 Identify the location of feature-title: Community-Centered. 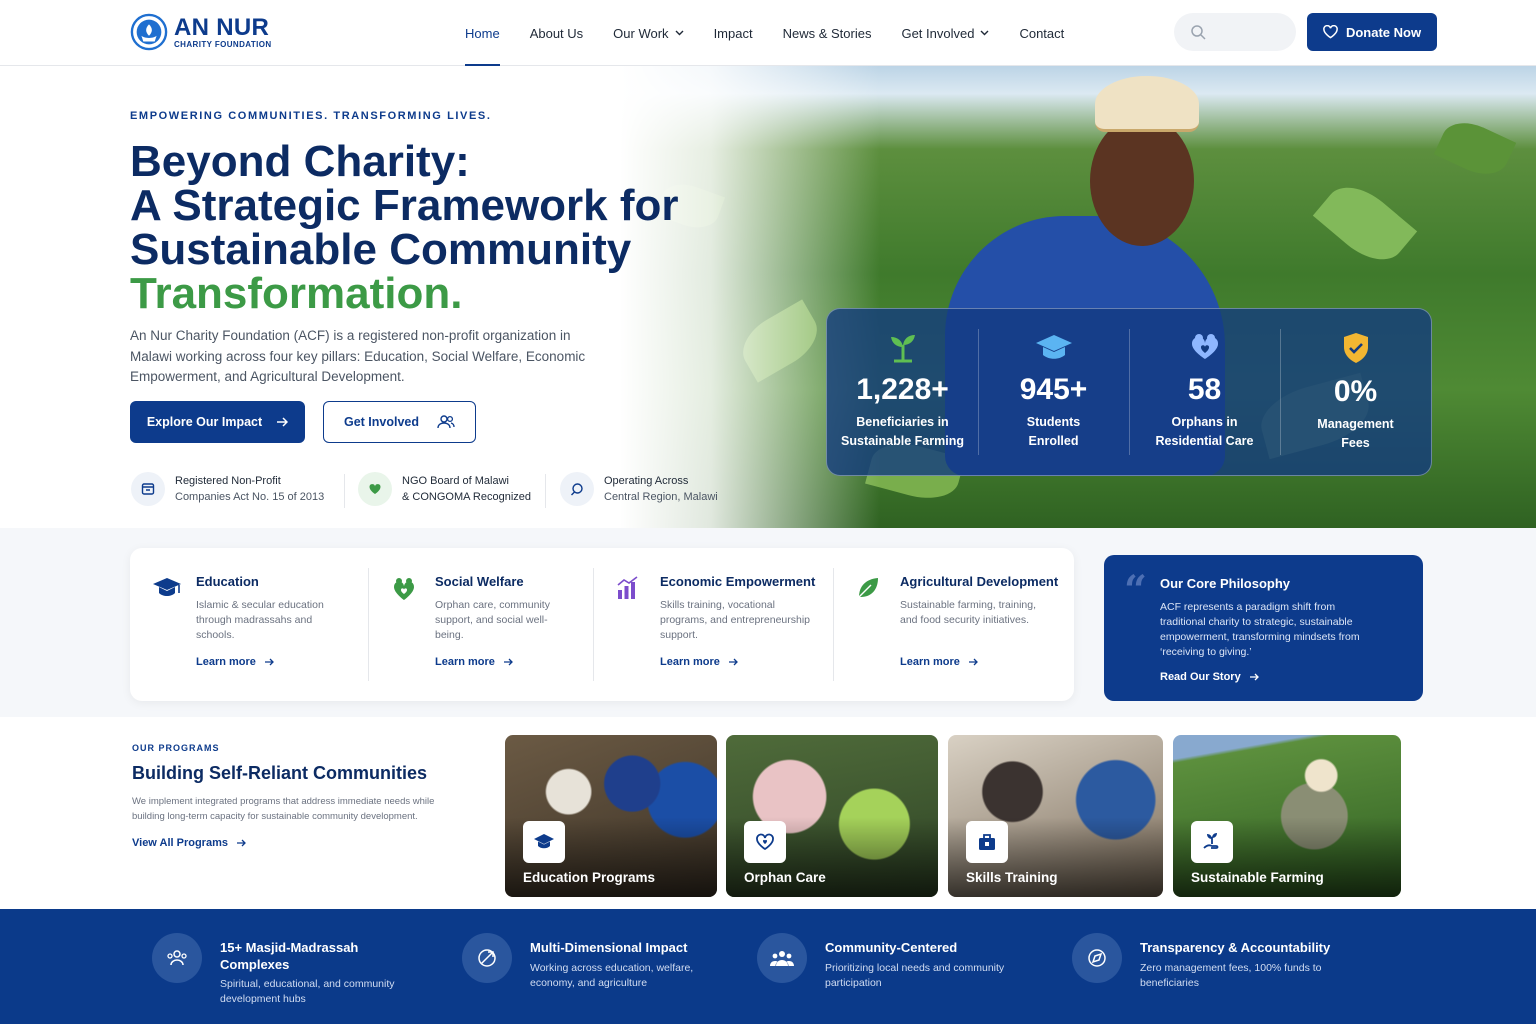
(891, 947).